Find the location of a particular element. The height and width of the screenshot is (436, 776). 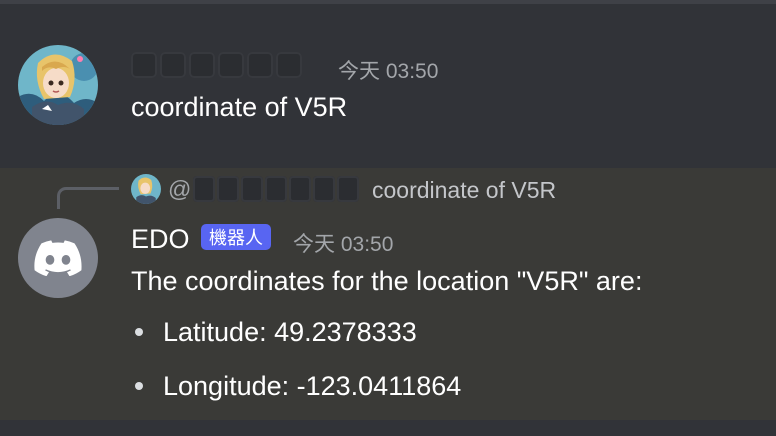

bot-tag: 機器人 is located at coordinates (236, 237).